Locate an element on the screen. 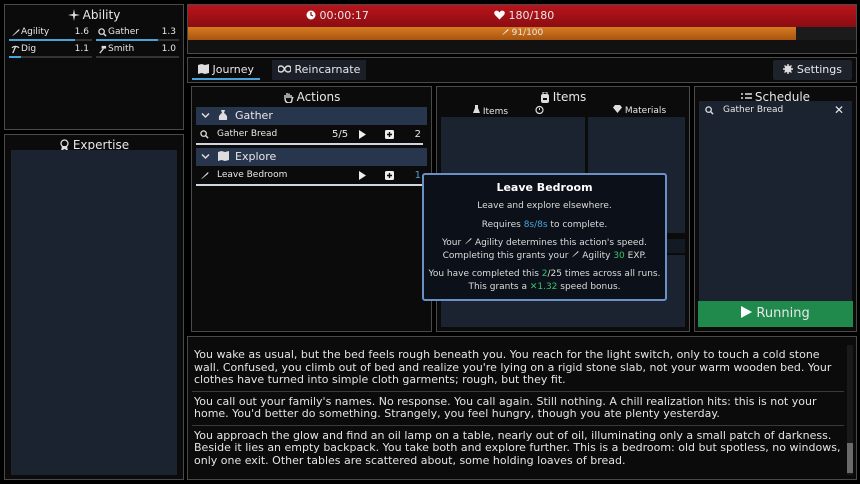 Image resolution: width=860 pixels, height=484 pixels. health-bar: 00:00:17 180/180 is located at coordinates (522, 16).